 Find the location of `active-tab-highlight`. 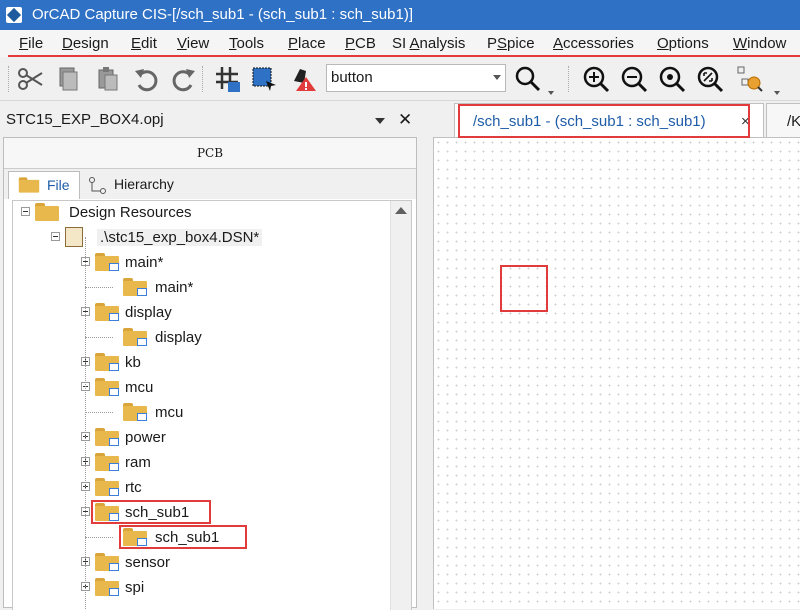

active-tab-highlight is located at coordinates (604, 121).